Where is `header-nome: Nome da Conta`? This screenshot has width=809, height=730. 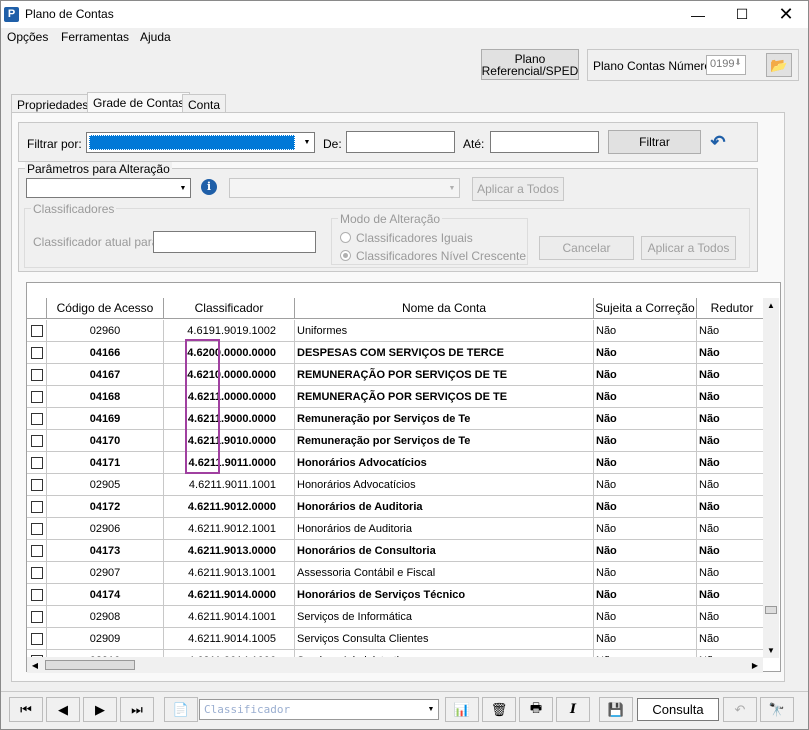 header-nome: Nome da Conta is located at coordinates (444, 308).